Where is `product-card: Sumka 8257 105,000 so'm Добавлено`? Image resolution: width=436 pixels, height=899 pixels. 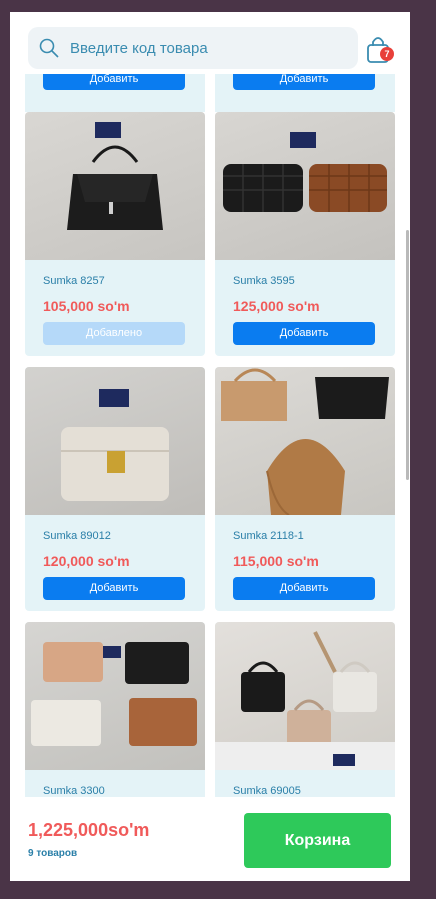
product-card: Sumka 8257 105,000 so'm Добавлено is located at coordinates (115, 234).